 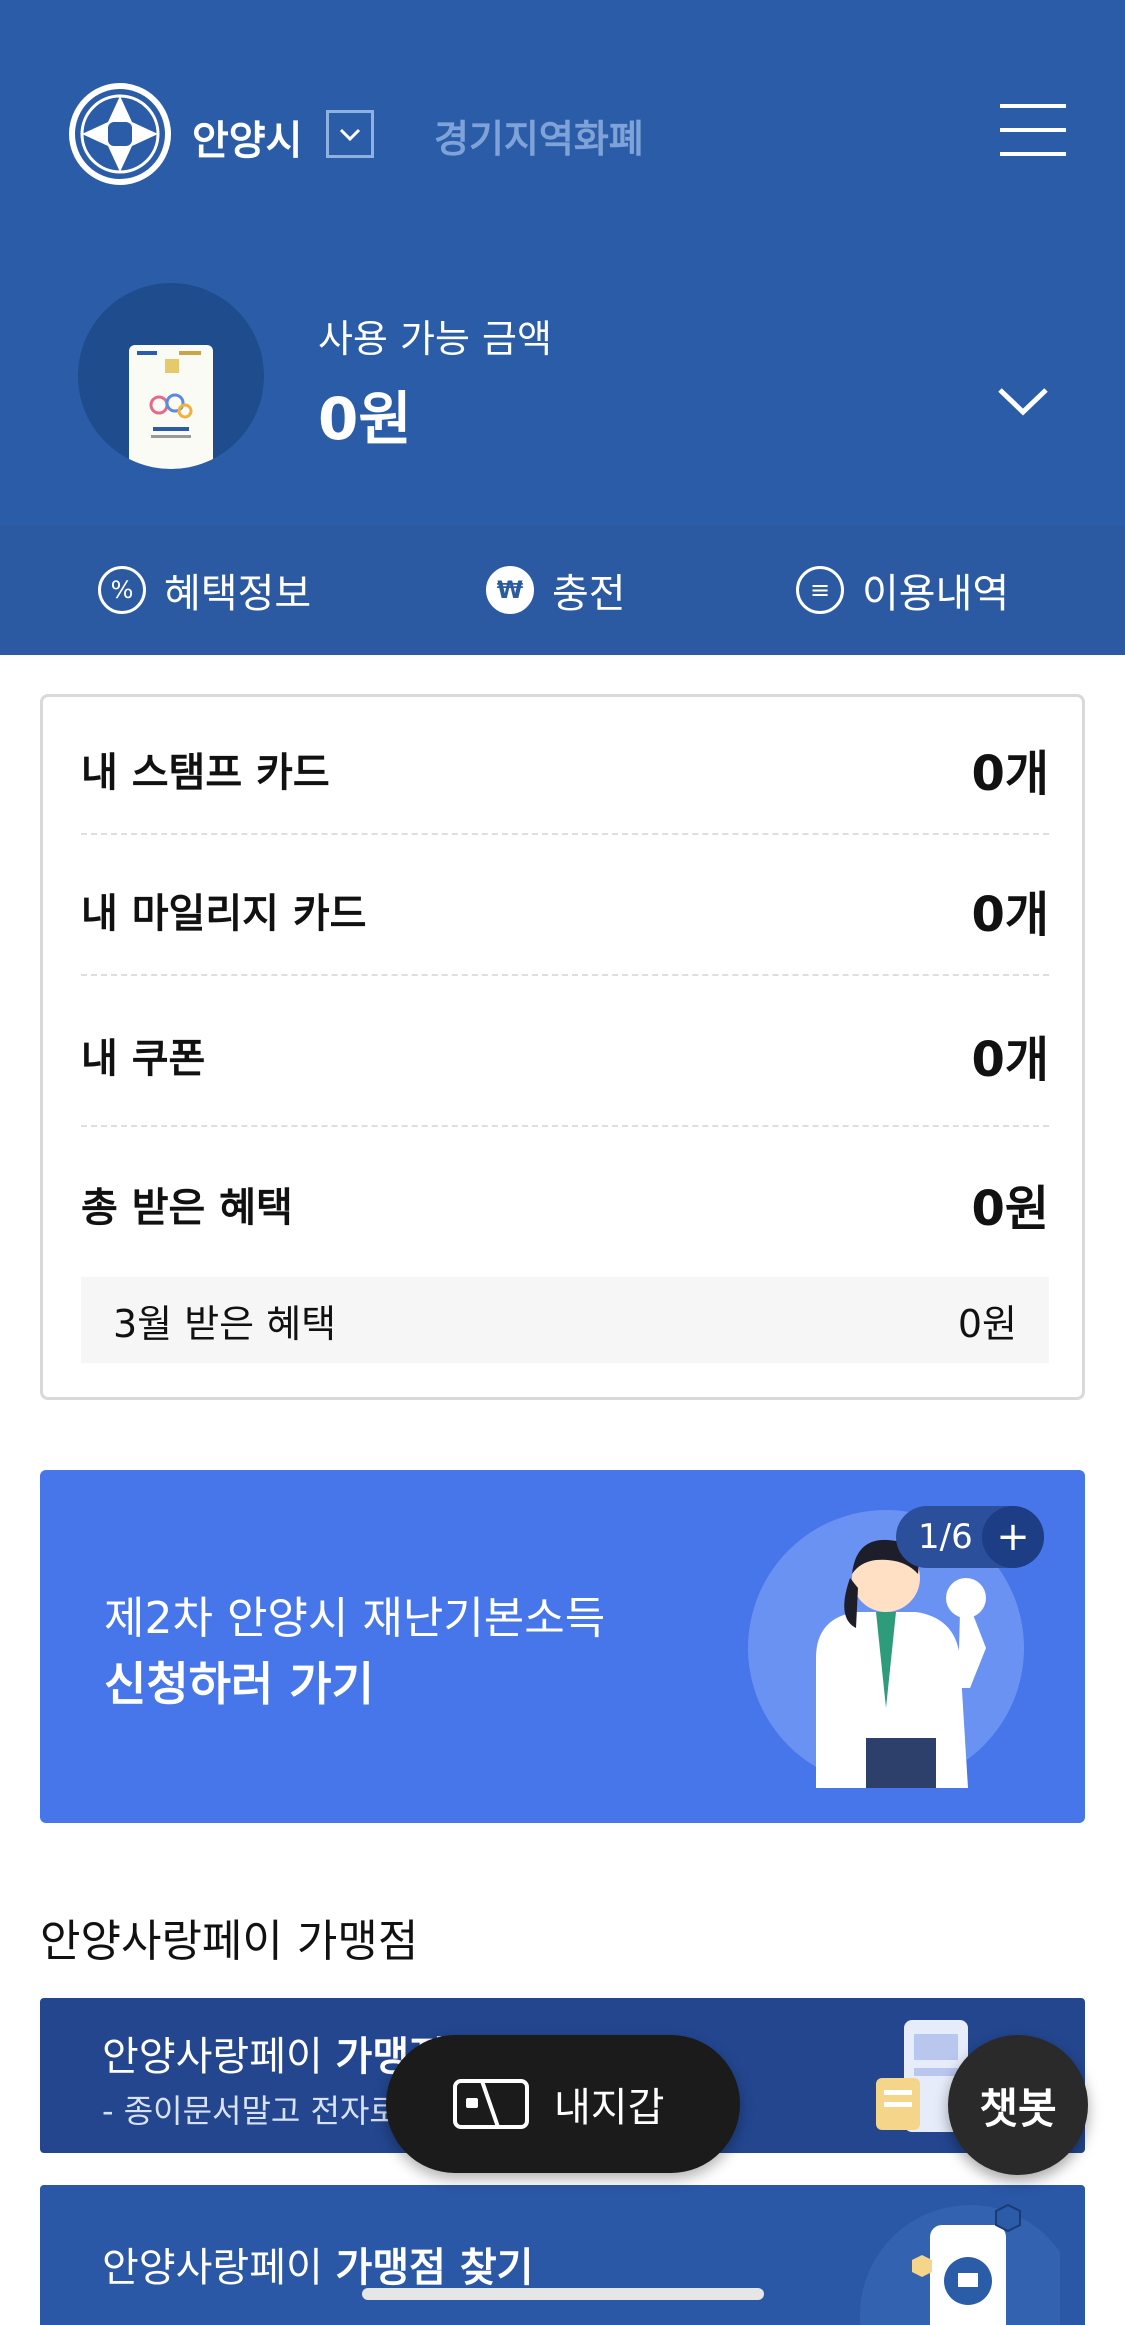 What do you see at coordinates (205, 773) in the screenshot?
I see `row-label: 내 스탬프 카드` at bounding box center [205, 773].